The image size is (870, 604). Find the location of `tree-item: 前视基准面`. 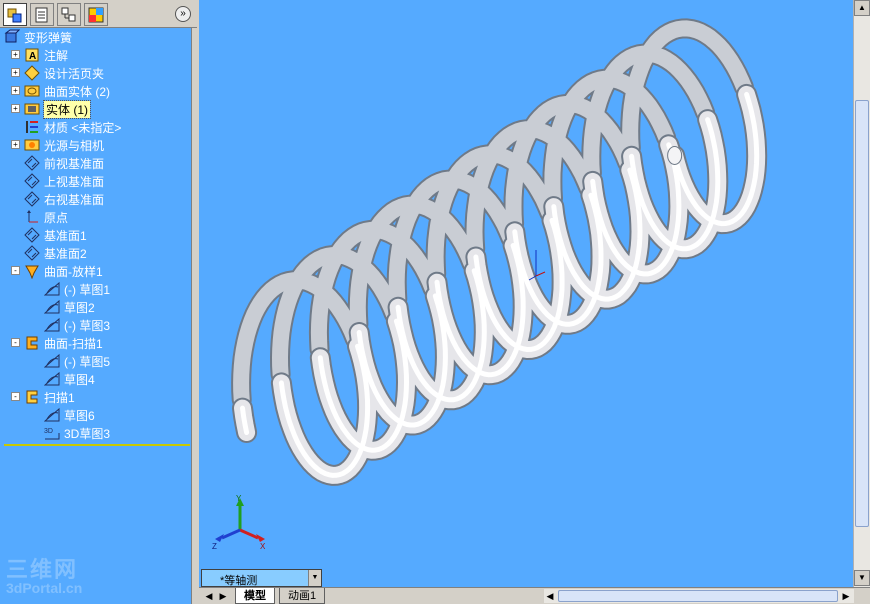

tree-item: 前视基准面 is located at coordinates (95, 163).